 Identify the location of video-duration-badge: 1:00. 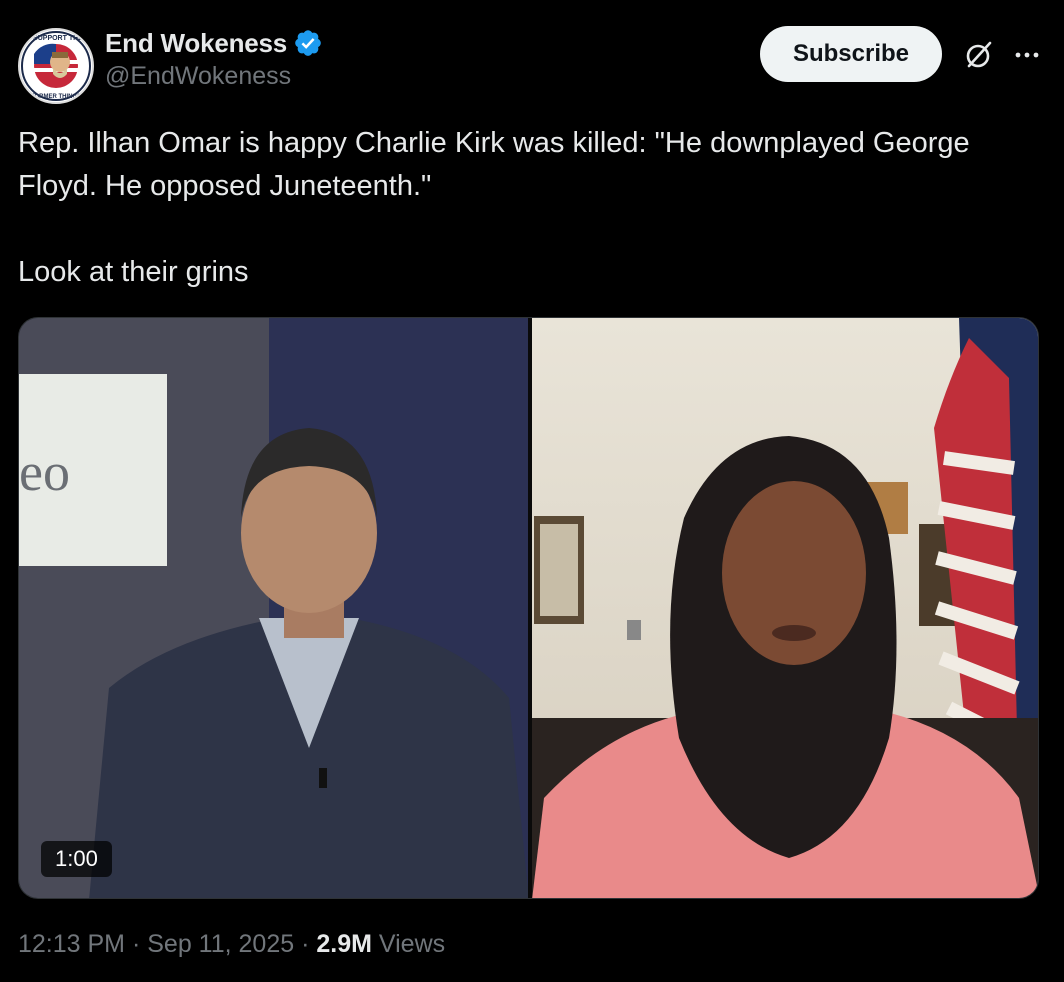
(76, 859).